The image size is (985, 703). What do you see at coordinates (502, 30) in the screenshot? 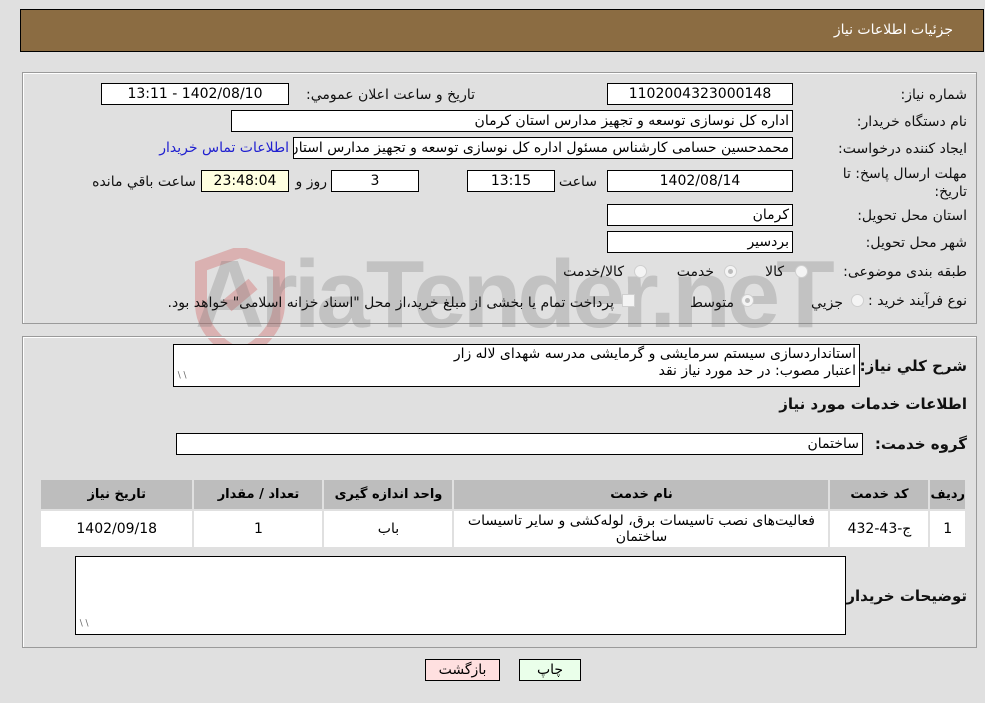
I see `page-header: جزئیات اطلاعات نیاز` at bounding box center [502, 30].